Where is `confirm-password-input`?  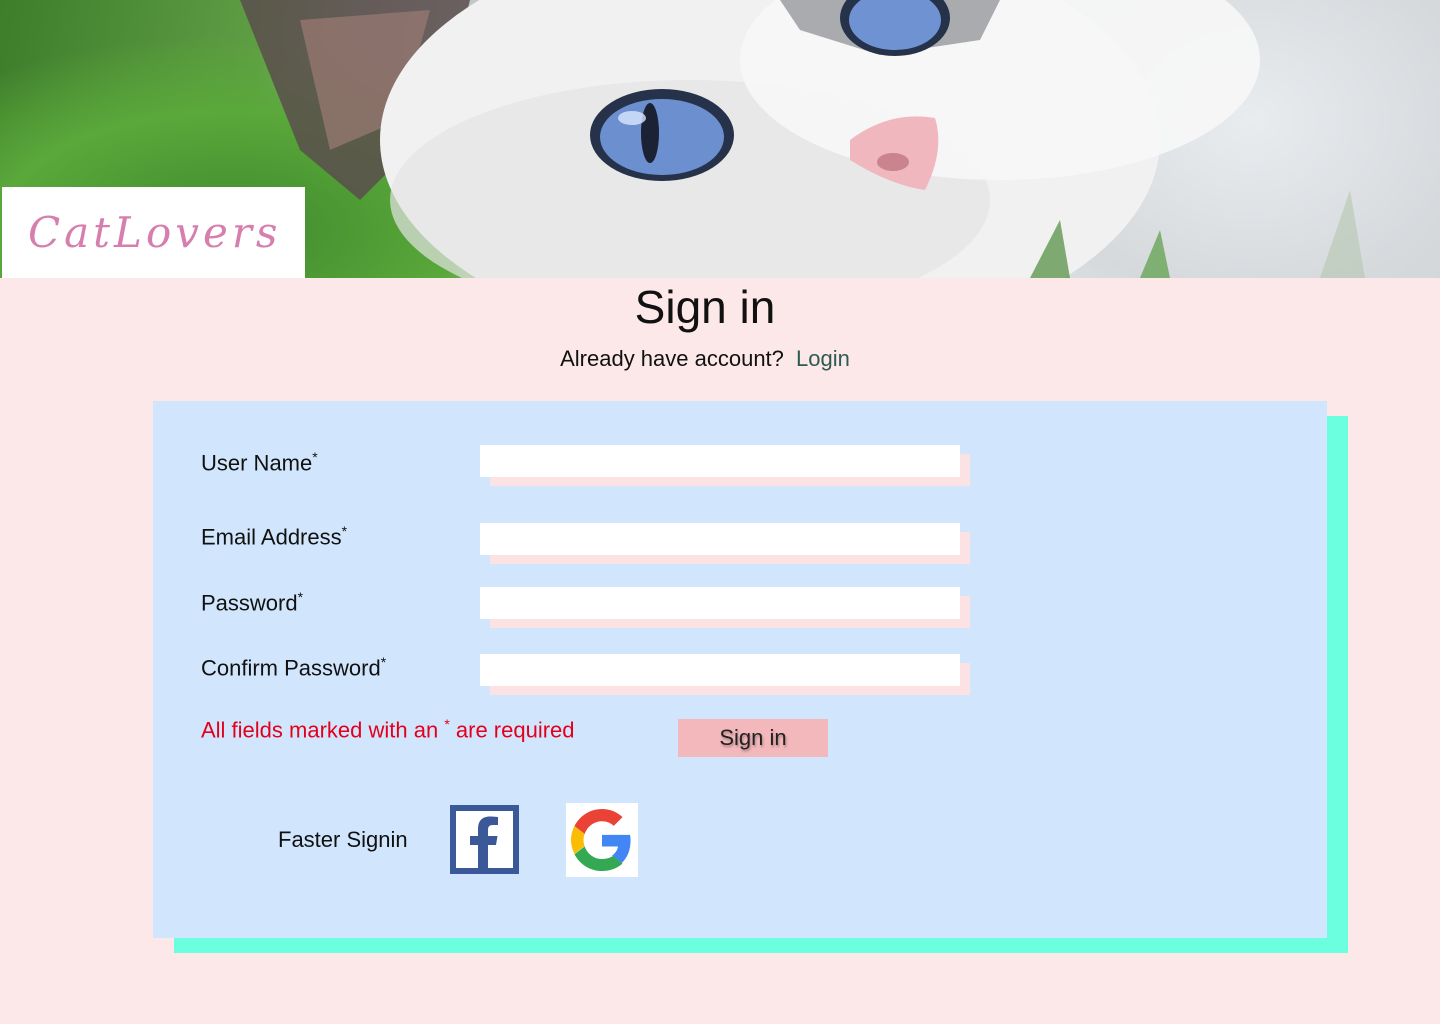
confirm-password-input is located at coordinates (720, 670).